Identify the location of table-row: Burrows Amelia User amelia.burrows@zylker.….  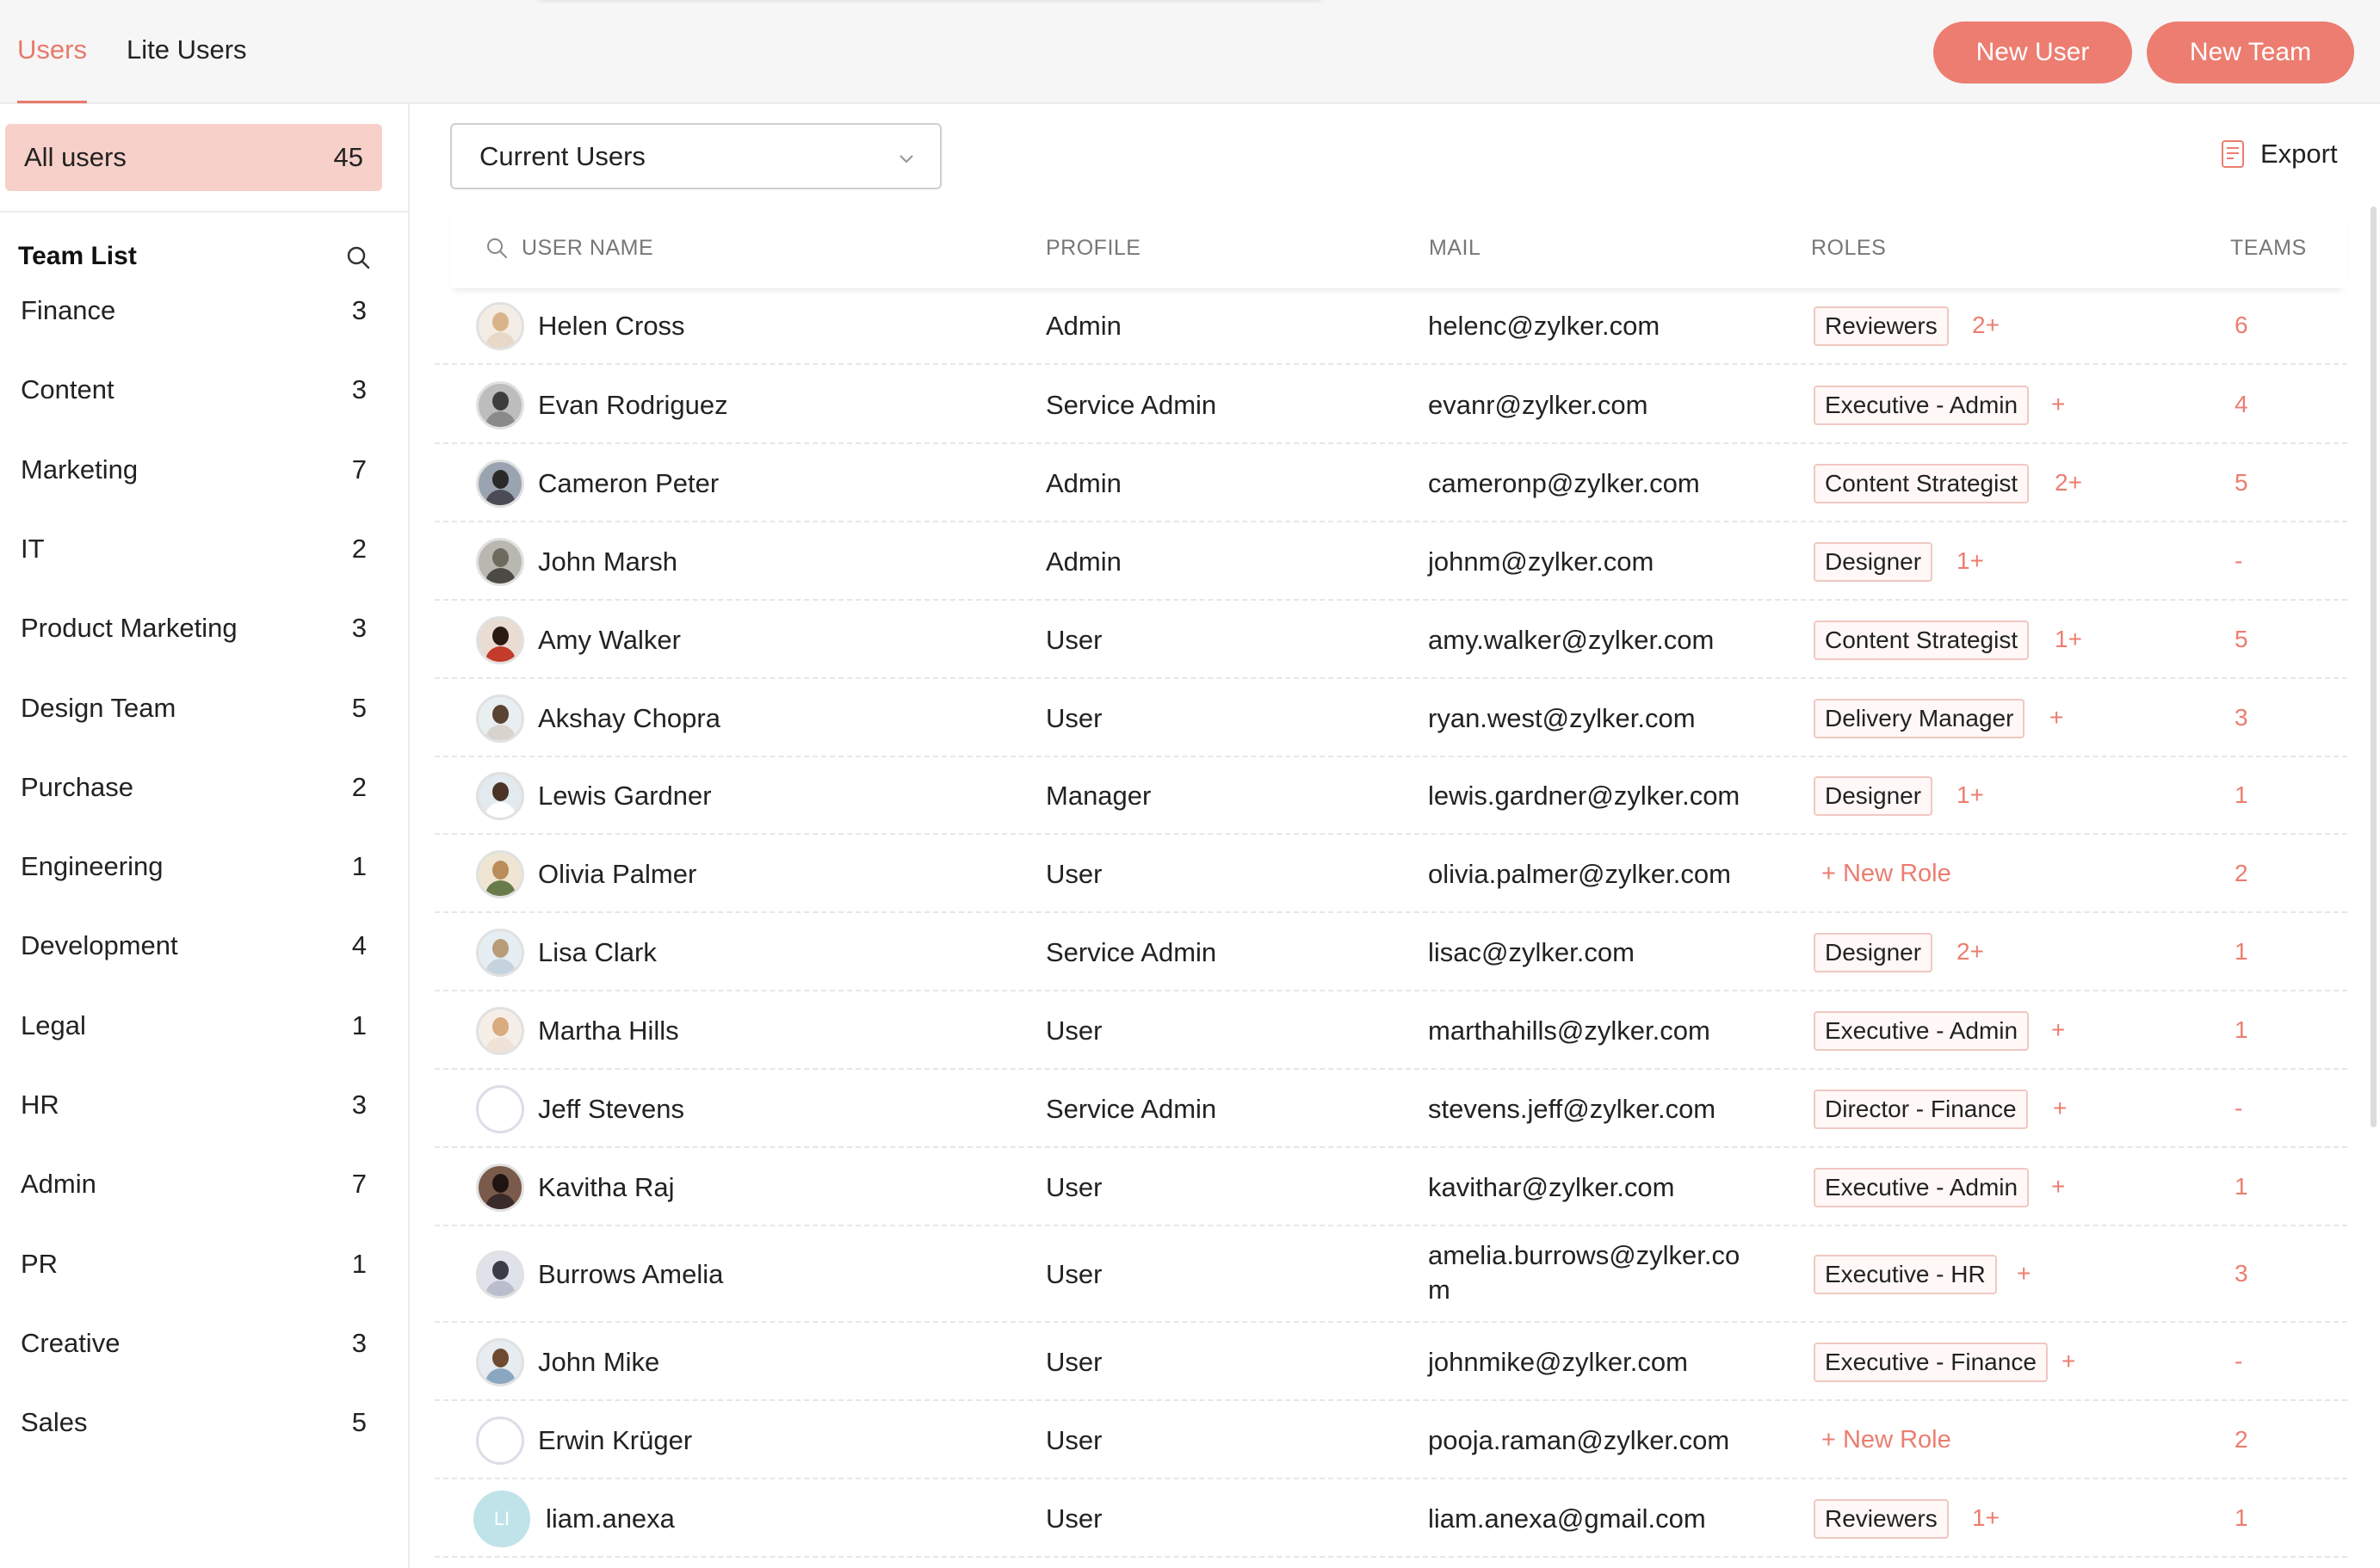
(1391, 1275).